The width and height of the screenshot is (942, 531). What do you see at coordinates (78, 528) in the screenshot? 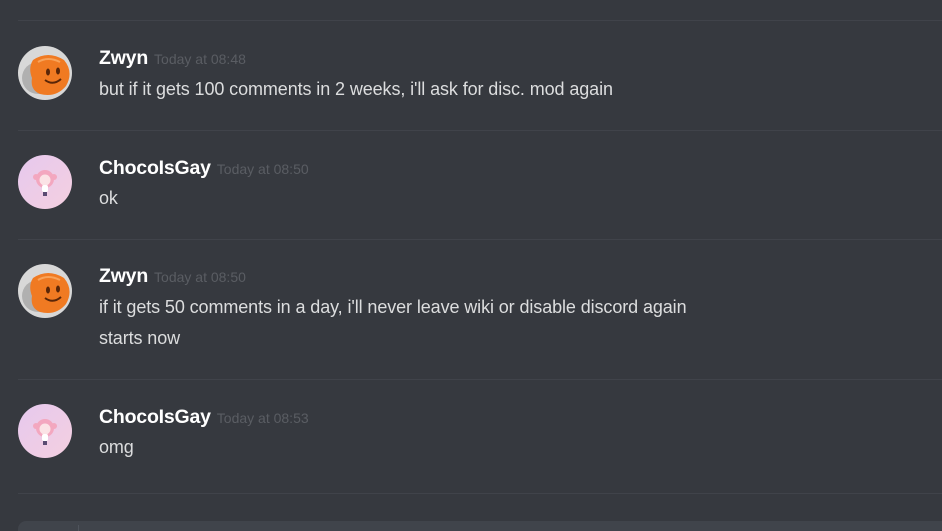
I see `input-divider` at bounding box center [78, 528].